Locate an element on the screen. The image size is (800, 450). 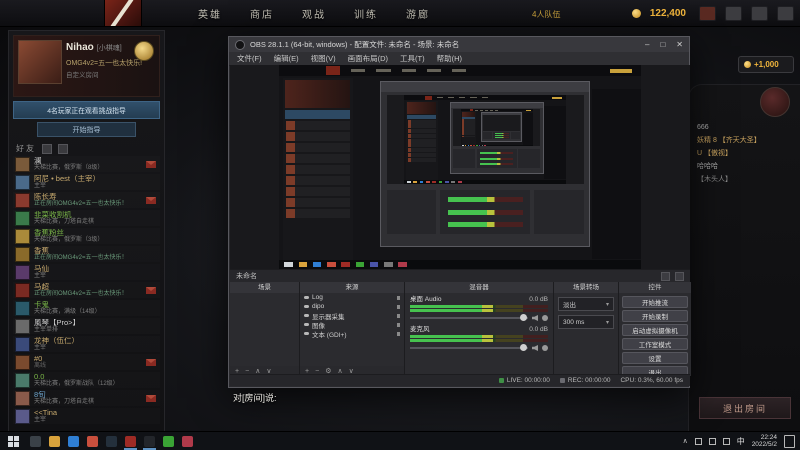
friend-row: 阿尼 • best（主宰） 主宰 is located at coordinates (86, 182).